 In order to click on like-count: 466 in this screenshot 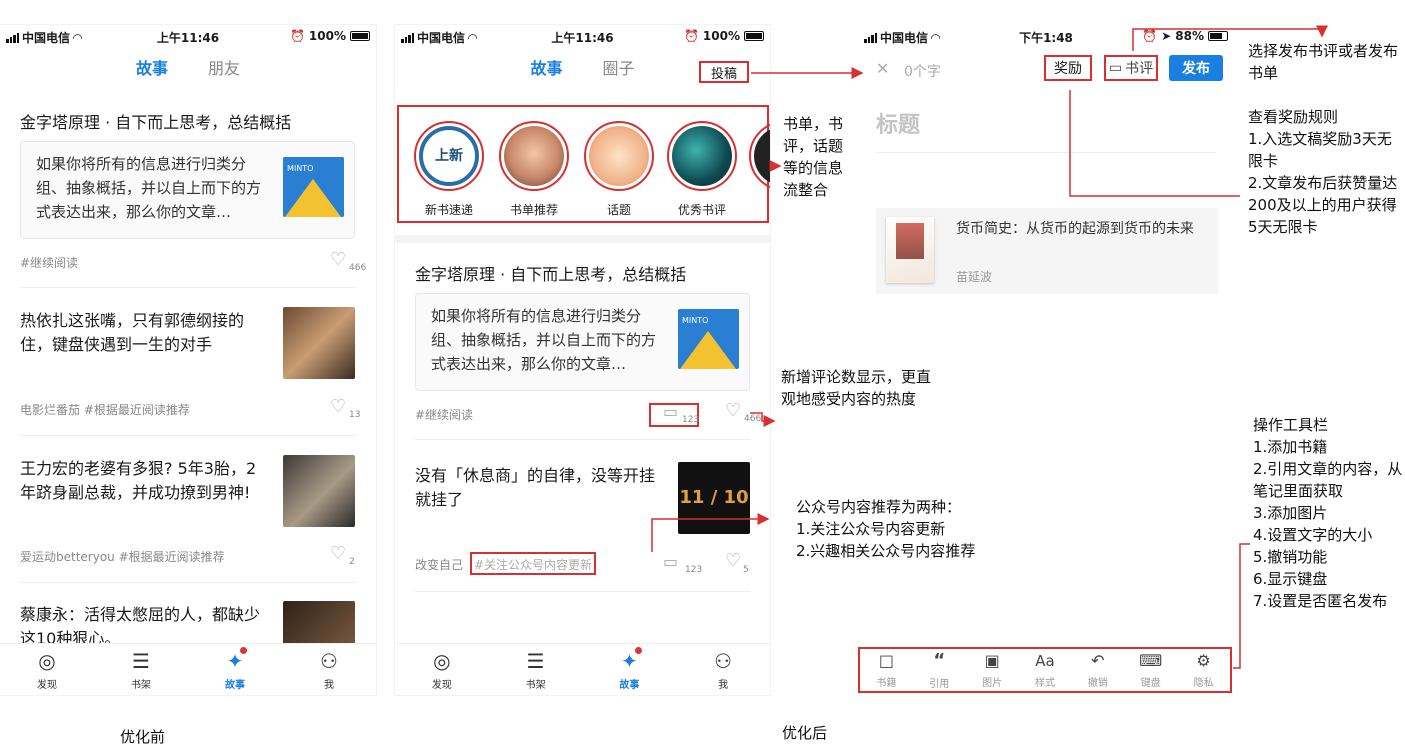, I will do `click(358, 268)`.